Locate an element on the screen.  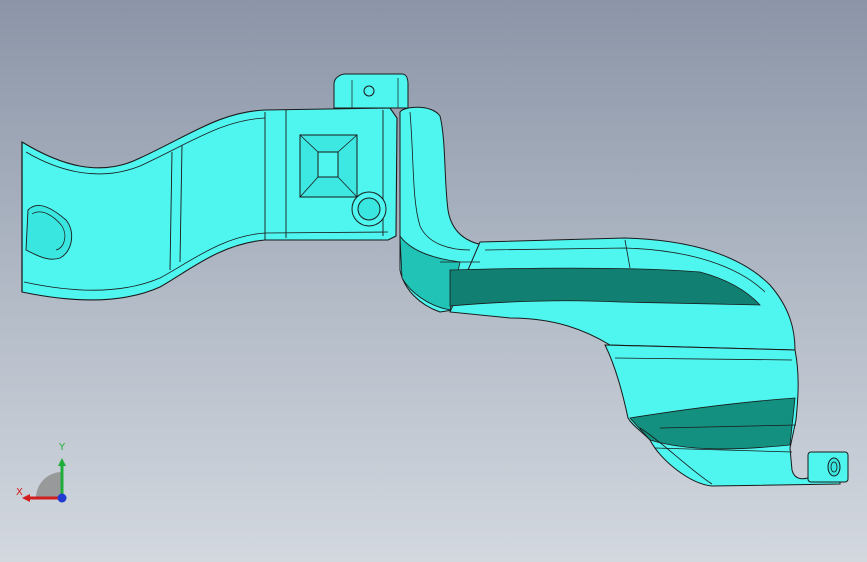
z-axis-dot-icon is located at coordinates (62, 498).